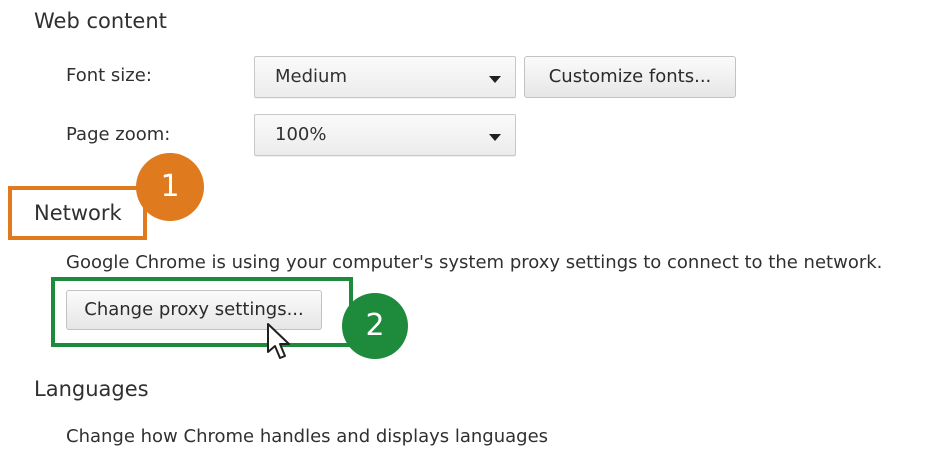  I want to click on page-zoom-label: Page zoom:, so click(118, 134).